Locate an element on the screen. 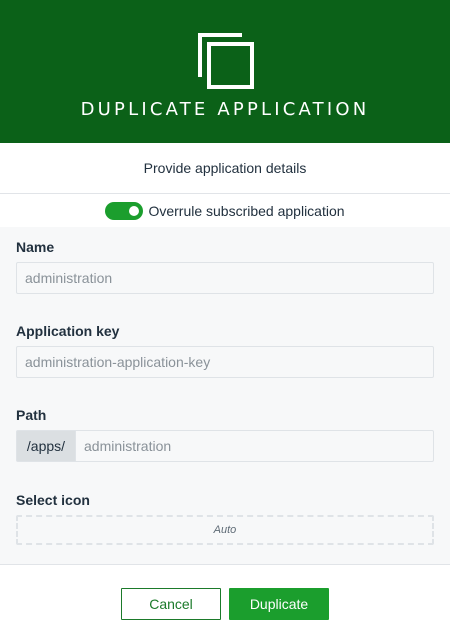 This screenshot has width=450, height=644. dialog-footer: Cancel Duplicate is located at coordinates (225, 604).